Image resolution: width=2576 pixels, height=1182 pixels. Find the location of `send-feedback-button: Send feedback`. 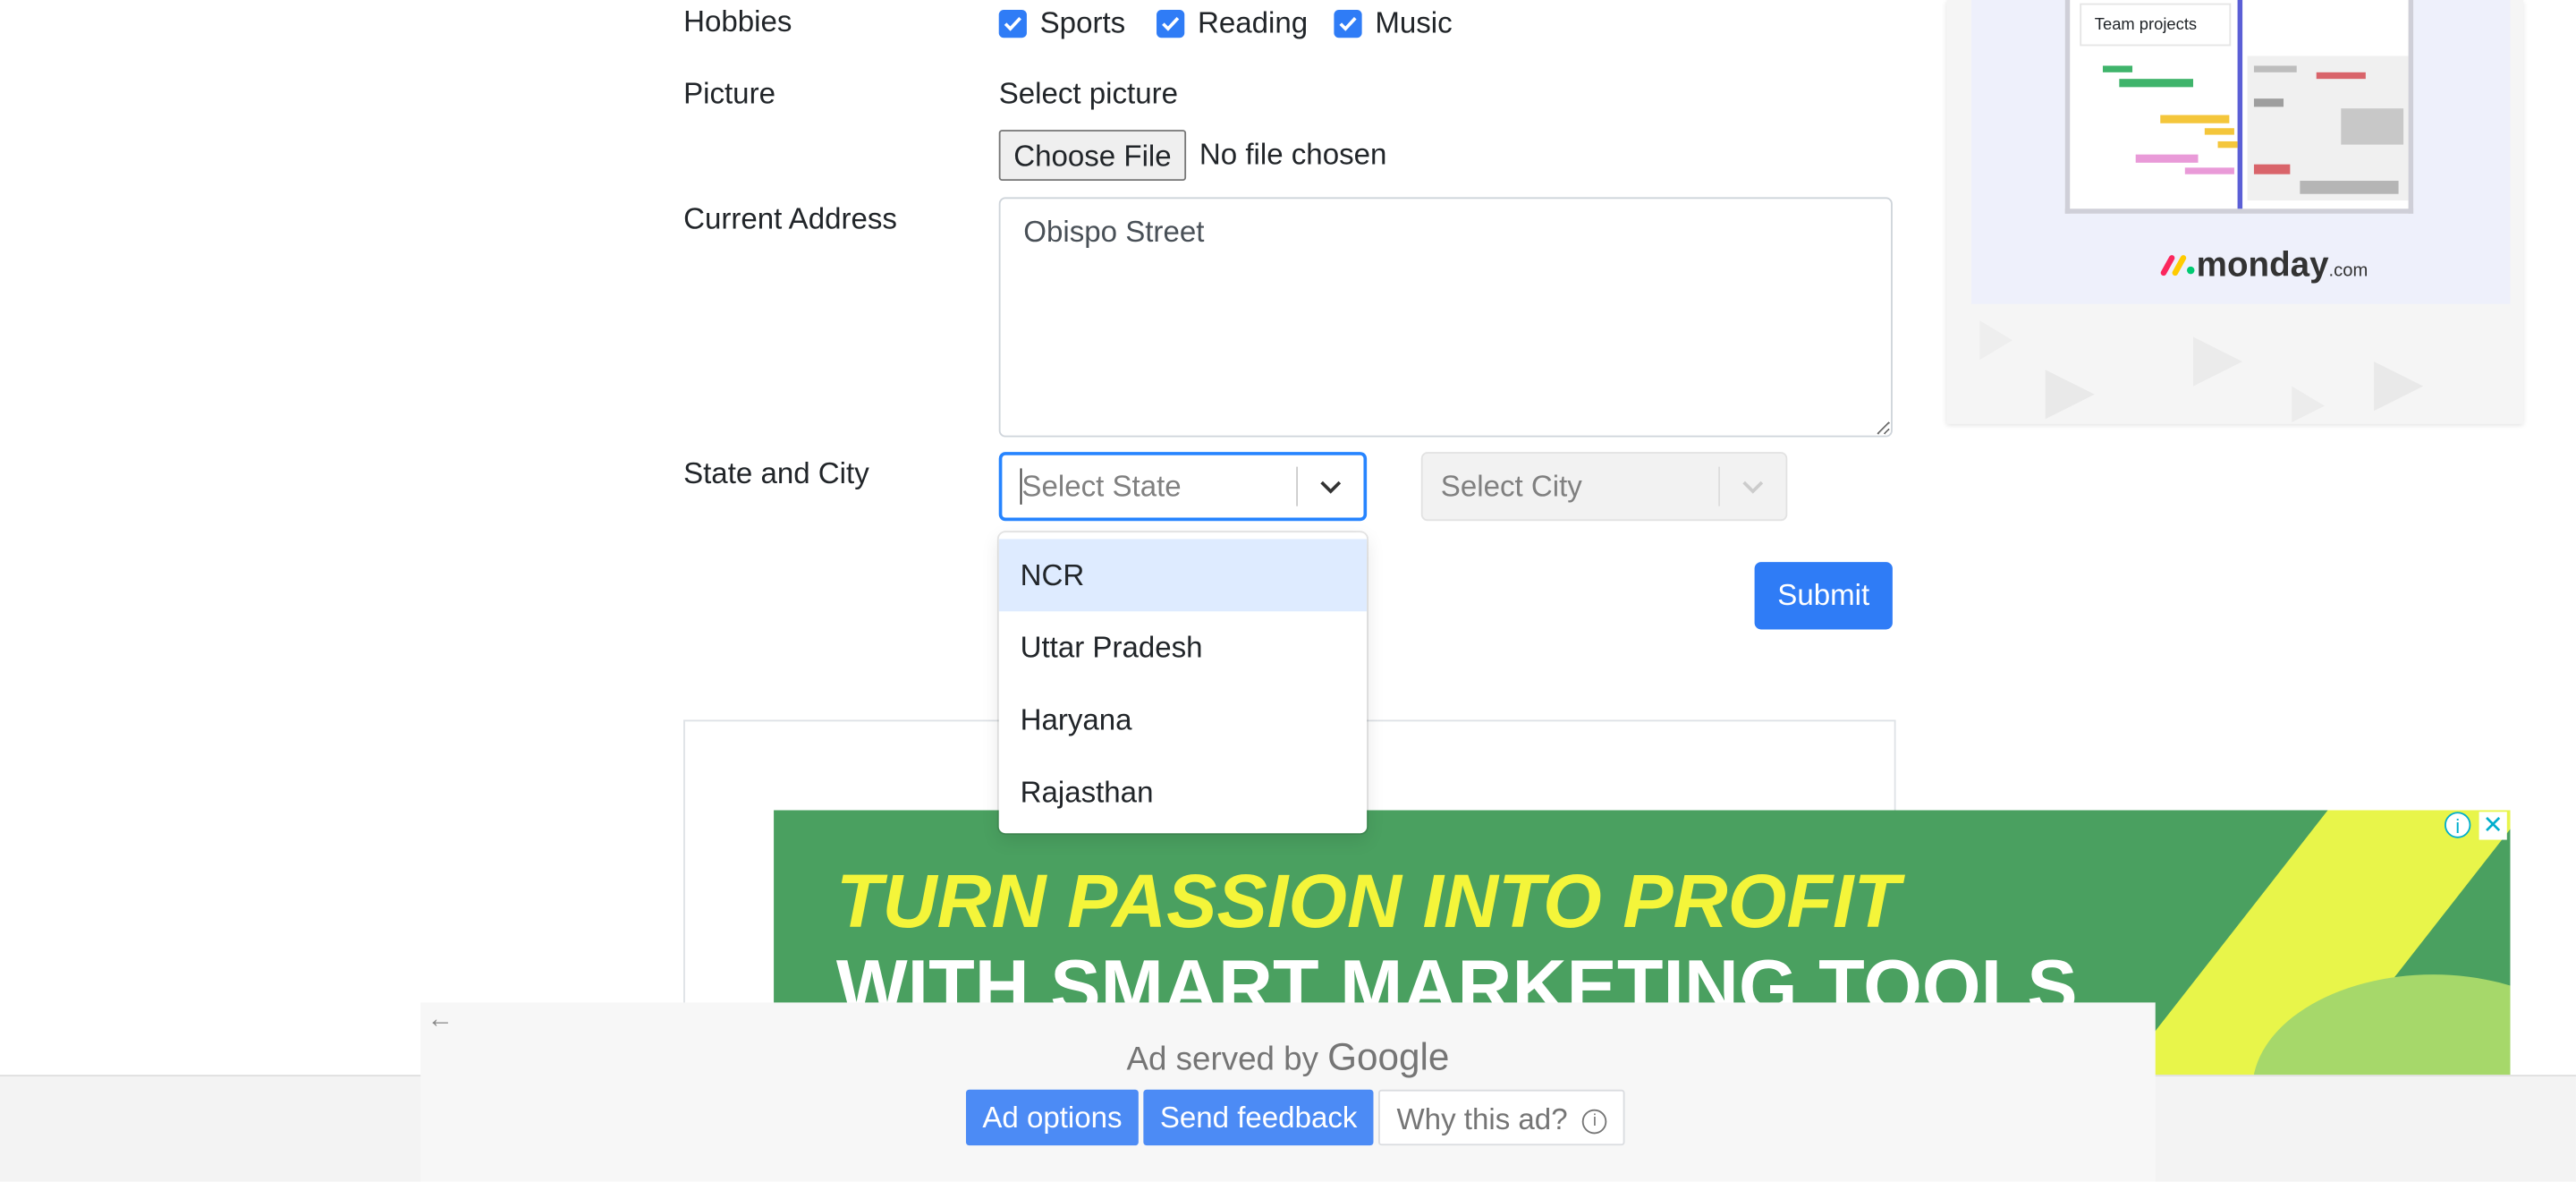

send-feedback-button: Send feedback is located at coordinates (1258, 1117).